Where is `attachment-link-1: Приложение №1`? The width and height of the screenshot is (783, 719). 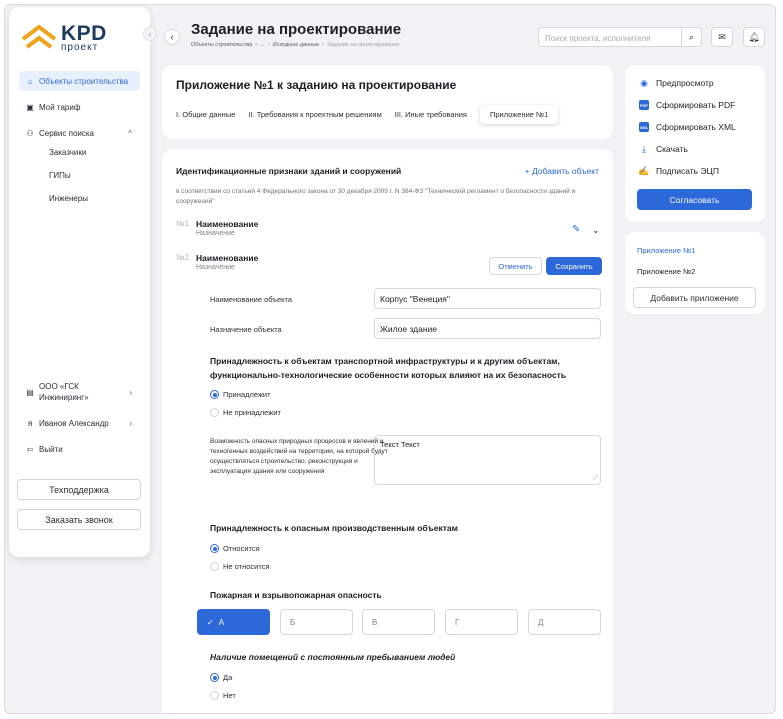
attachment-link-1: Приложение №1 is located at coordinates (666, 250).